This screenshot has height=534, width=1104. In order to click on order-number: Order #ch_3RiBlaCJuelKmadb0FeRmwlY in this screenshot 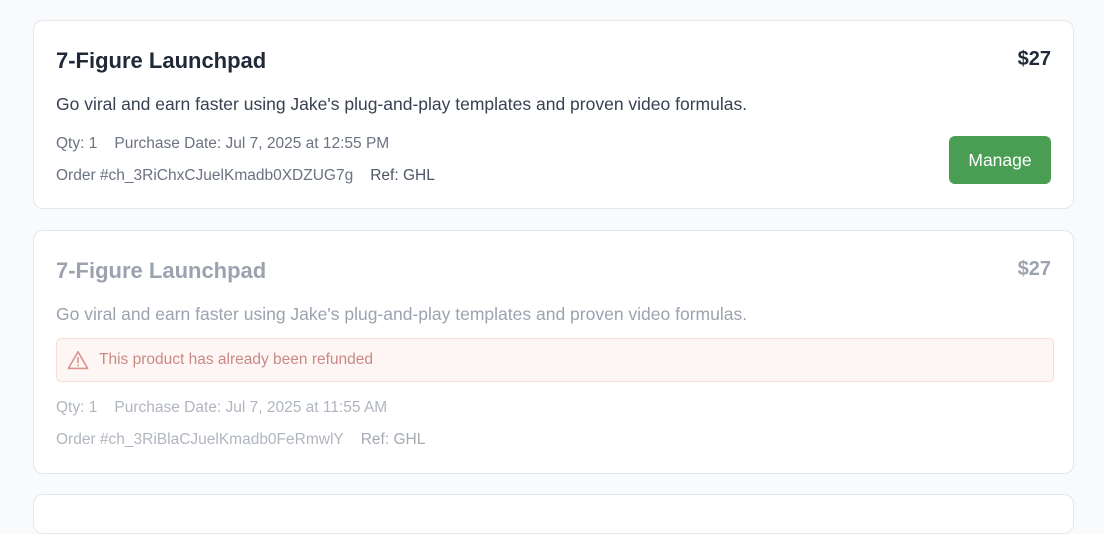, I will do `click(200, 439)`.